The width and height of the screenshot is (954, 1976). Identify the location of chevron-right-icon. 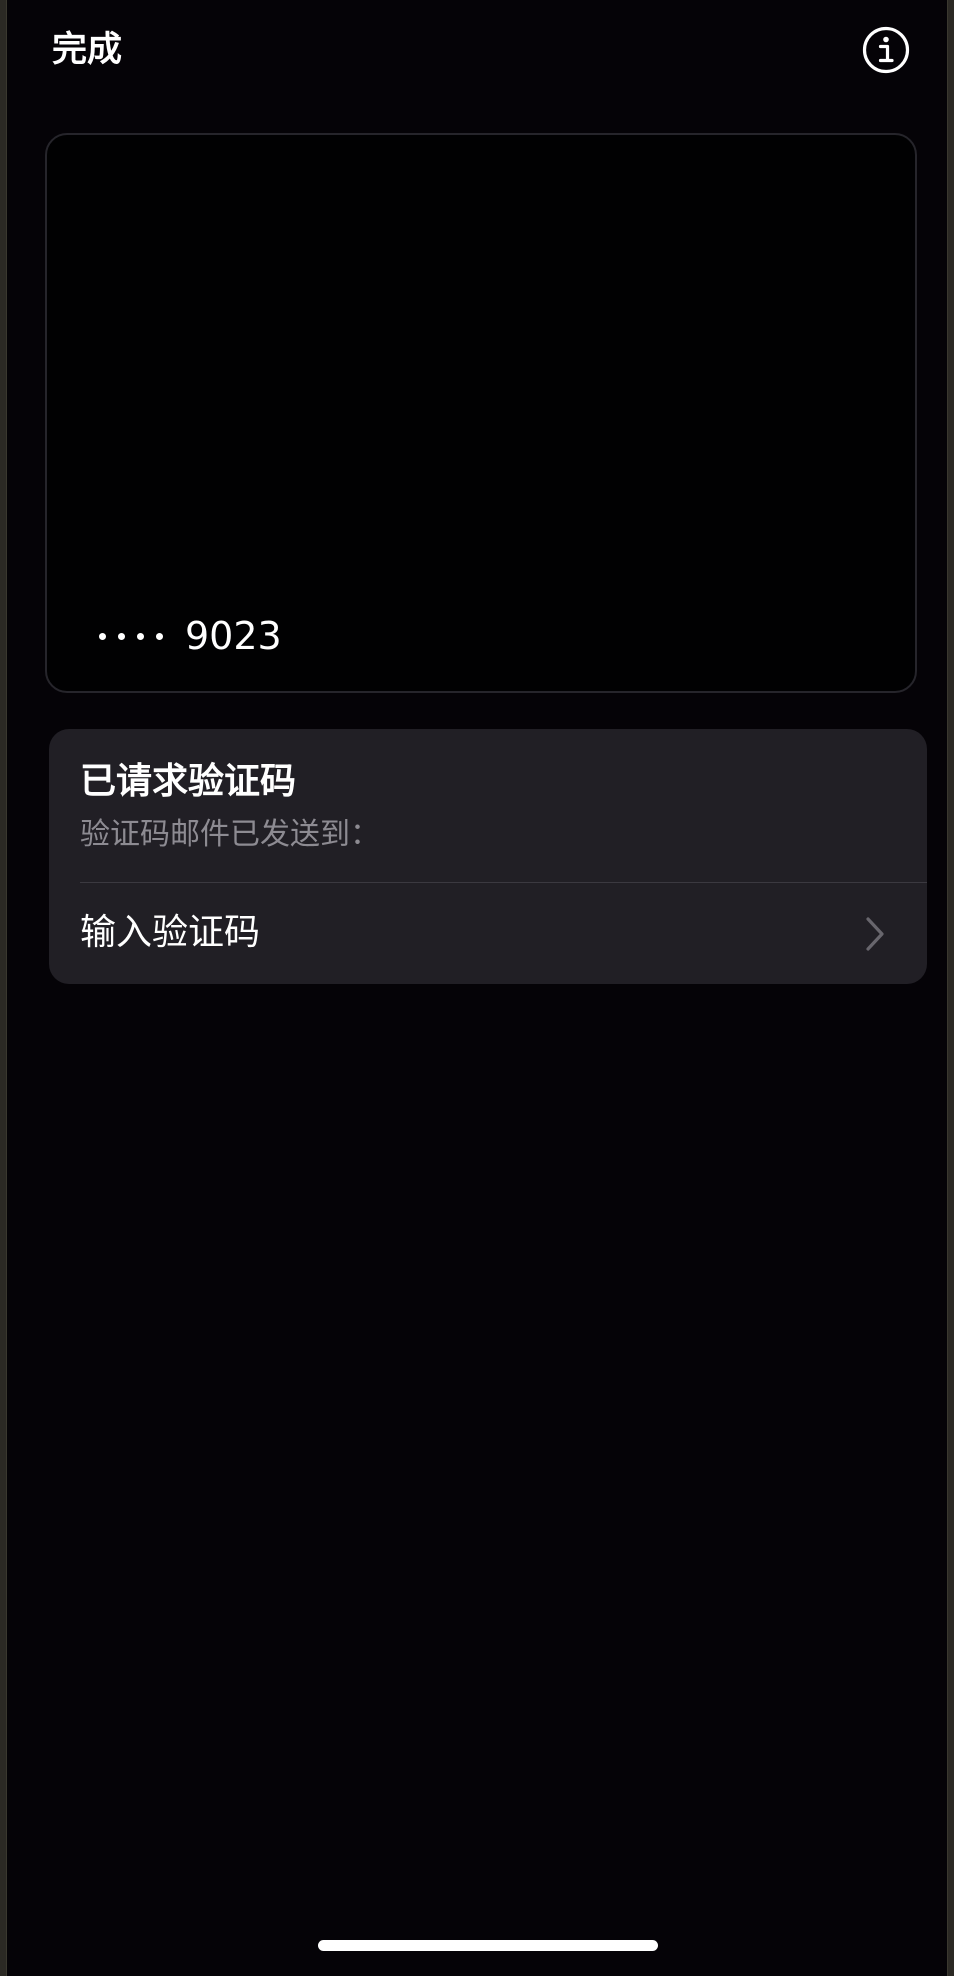
(875, 934).